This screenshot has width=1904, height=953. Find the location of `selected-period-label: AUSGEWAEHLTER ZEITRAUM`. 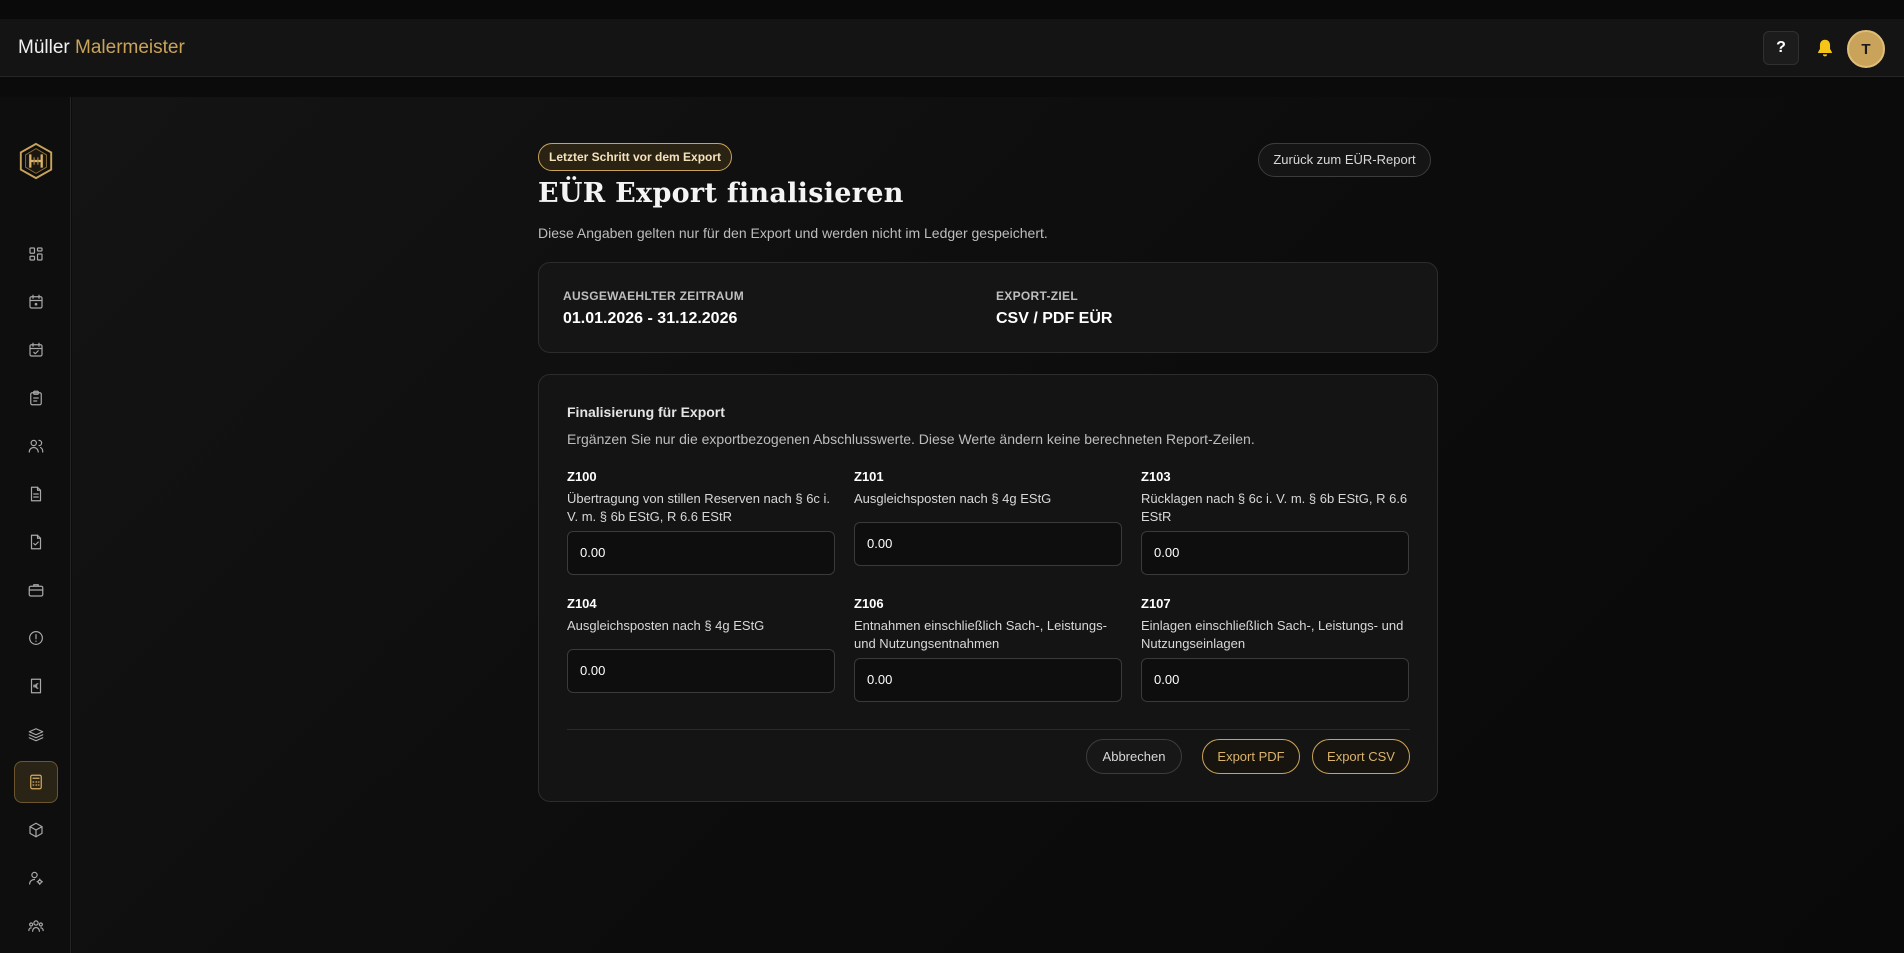

selected-period-label: AUSGEWAEHLTER ZEITRAUM is located at coordinates (654, 296).